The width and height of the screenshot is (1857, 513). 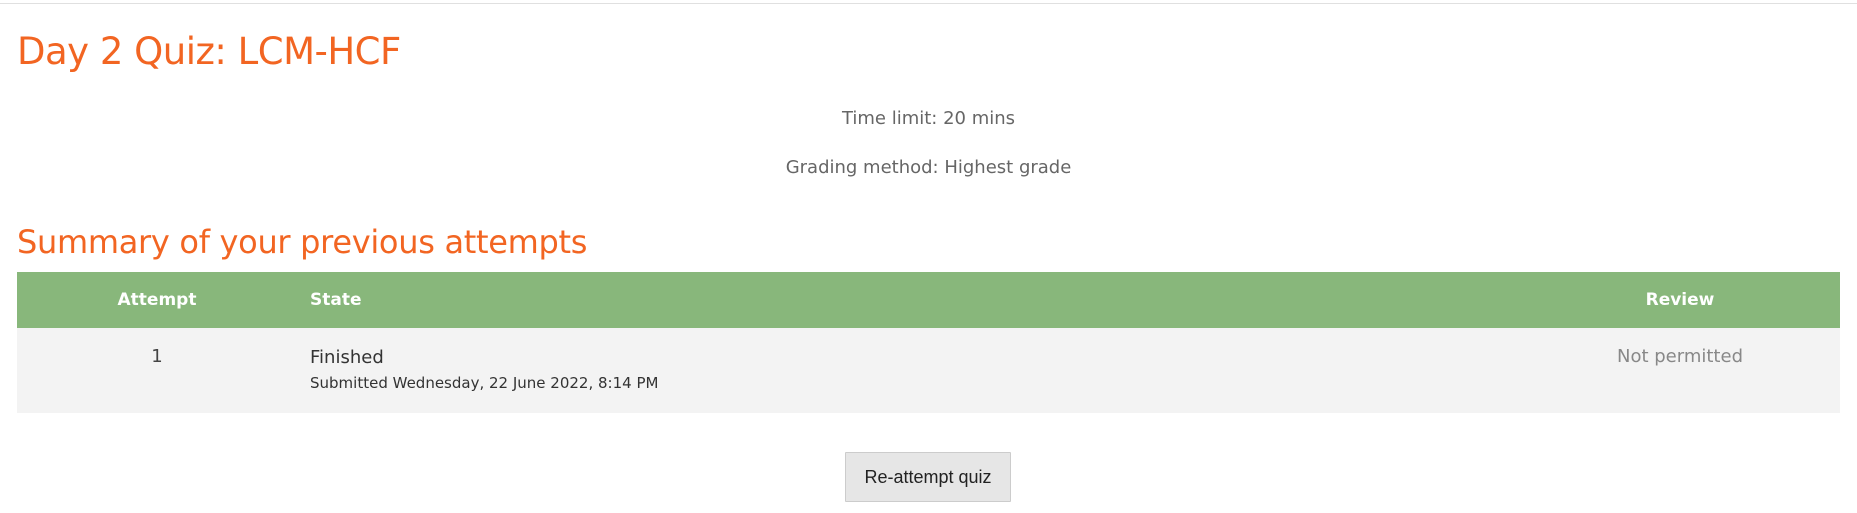 What do you see at coordinates (908, 300) in the screenshot?
I see `column-header-state: State` at bounding box center [908, 300].